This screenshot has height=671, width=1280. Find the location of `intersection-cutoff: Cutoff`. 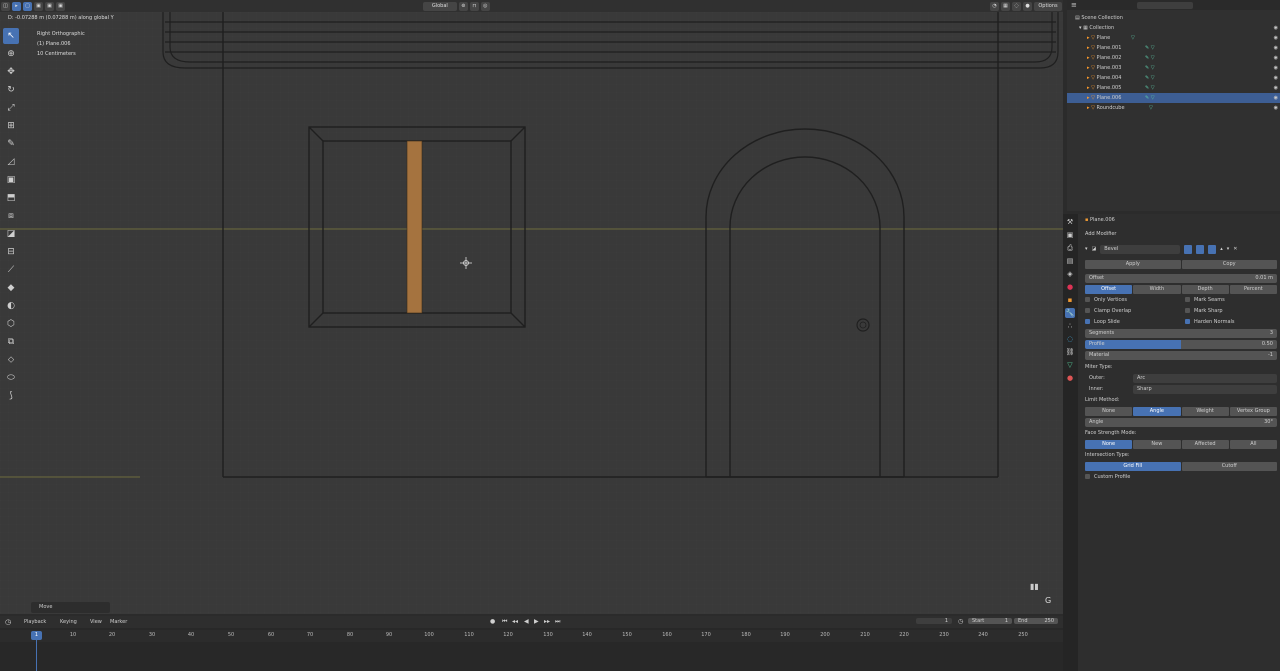

intersection-cutoff: Cutoff is located at coordinates (1229, 466).